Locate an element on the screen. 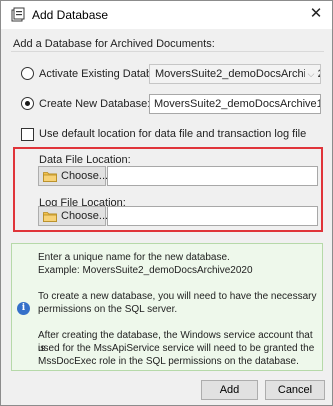 Image resolution: width=333 pixels, height=406 pixels. default-location-checkbox is located at coordinates (27, 134).